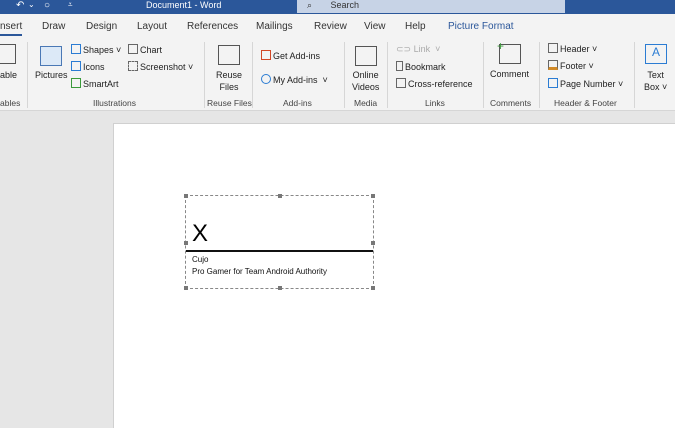 This screenshot has width=675, height=428. I want to click on redo-icon: ○, so click(47, 5).